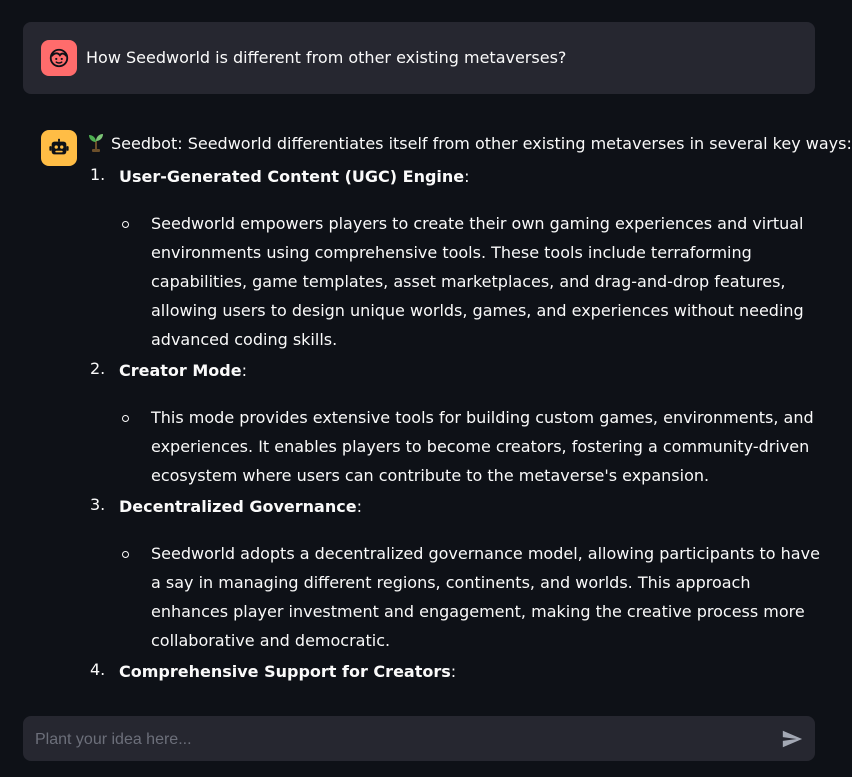 The image size is (852, 777). Describe the element at coordinates (98, 174) in the screenshot. I see `point-number: 1.` at that location.